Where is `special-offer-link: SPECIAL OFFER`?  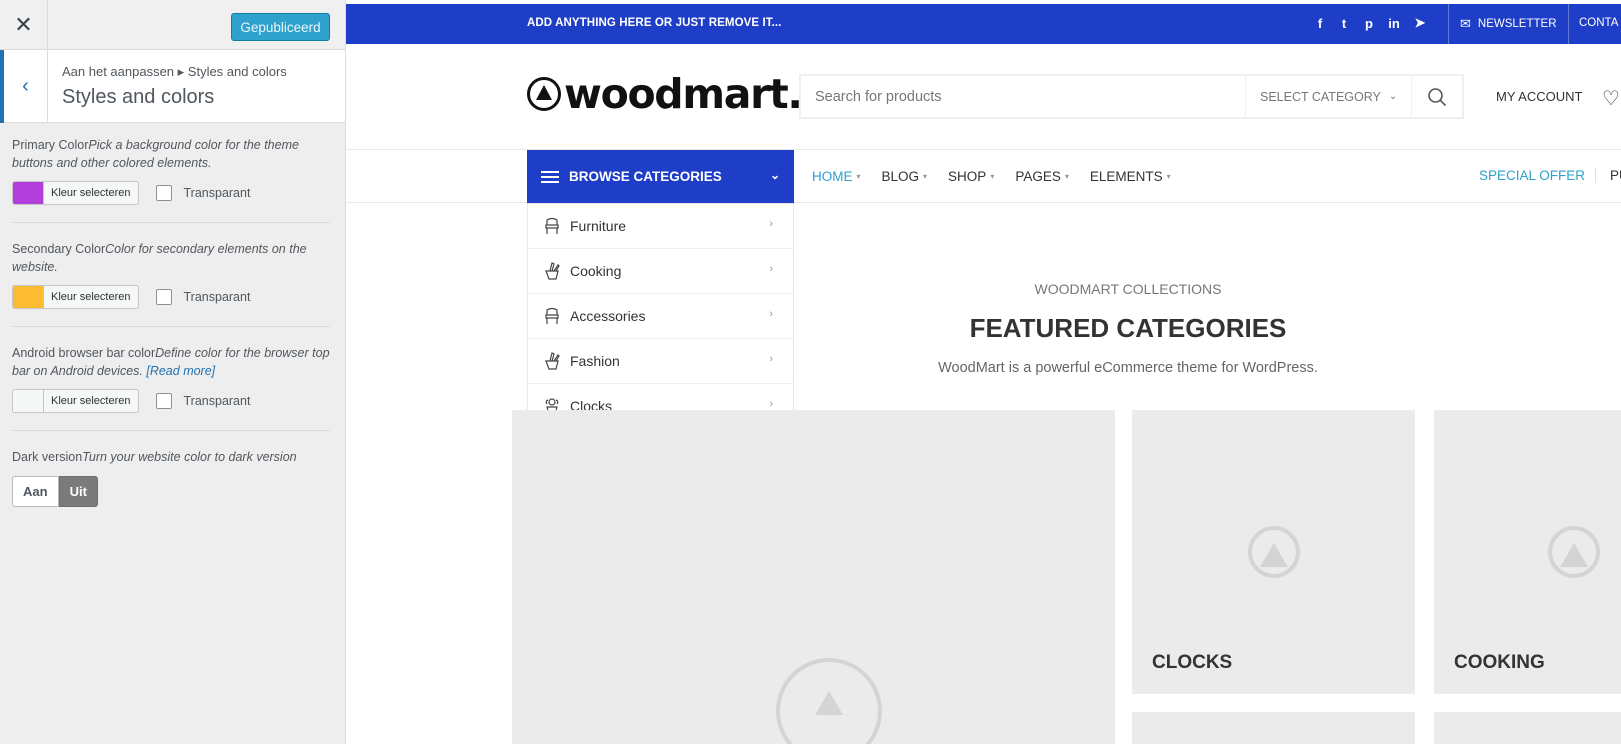
special-offer-link: SPECIAL OFFER is located at coordinates (1532, 175).